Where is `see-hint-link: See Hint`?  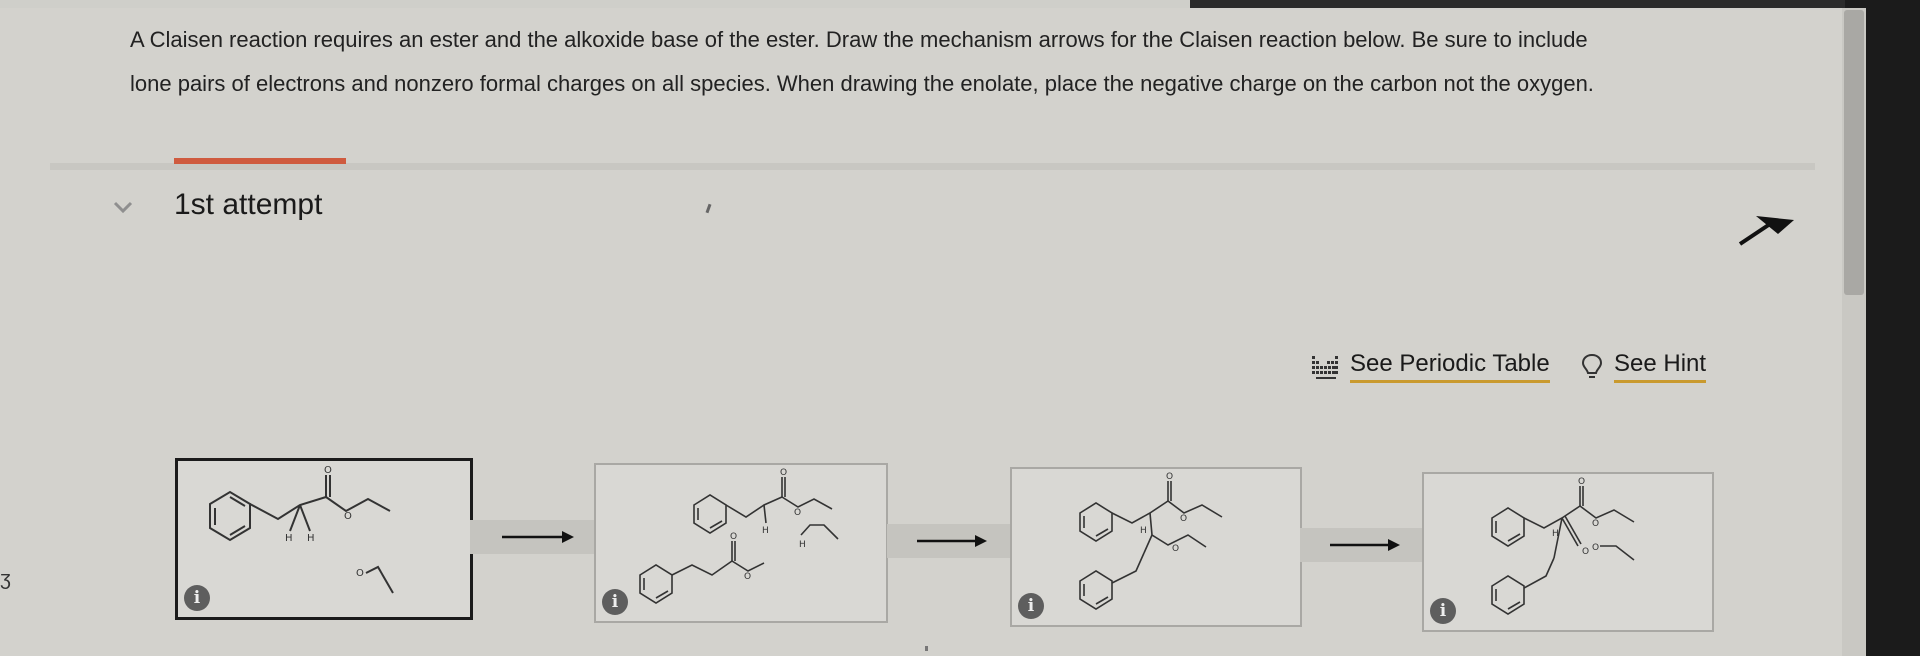
see-hint-link: See Hint is located at coordinates (1643, 366).